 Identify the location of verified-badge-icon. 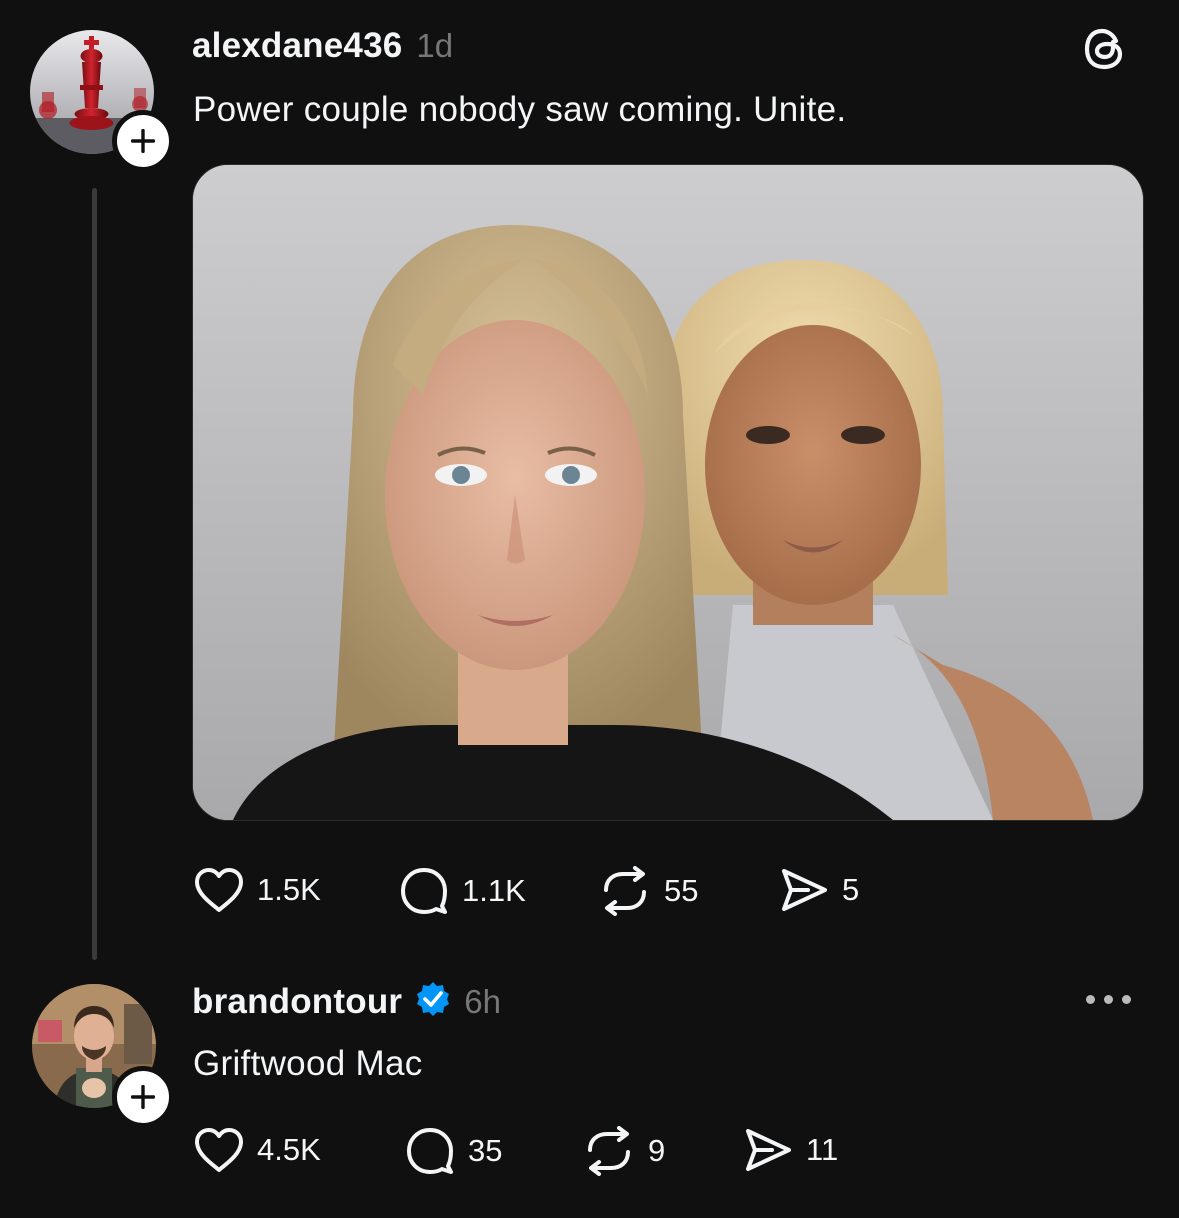
(433, 1001).